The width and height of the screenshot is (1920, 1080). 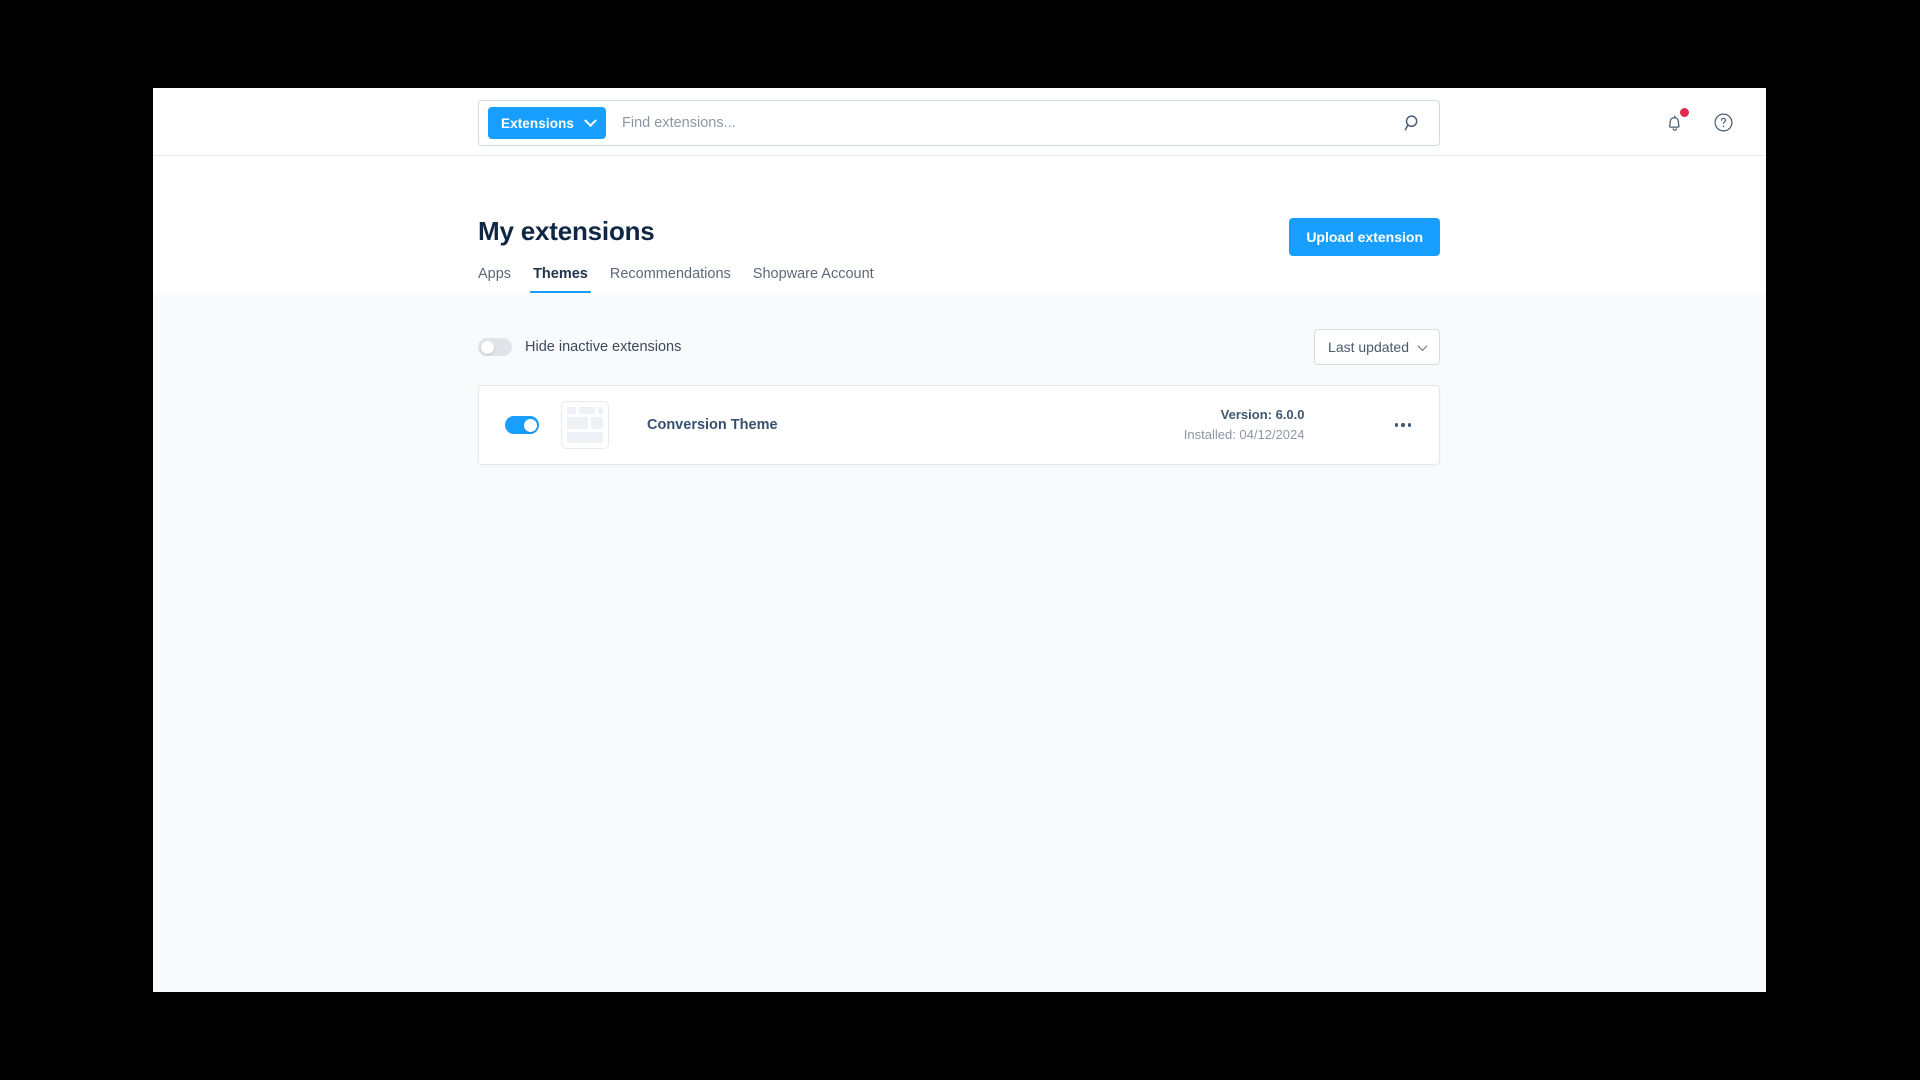 What do you see at coordinates (959, 347) in the screenshot?
I see `filter-row: Hide inactive extensions Last updated` at bounding box center [959, 347].